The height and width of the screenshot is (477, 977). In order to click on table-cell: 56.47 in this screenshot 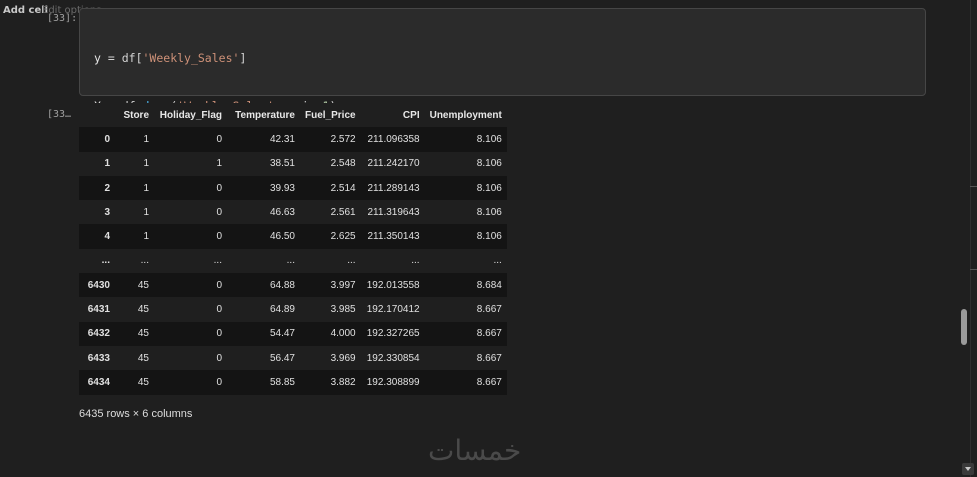, I will do `click(282, 358)`.